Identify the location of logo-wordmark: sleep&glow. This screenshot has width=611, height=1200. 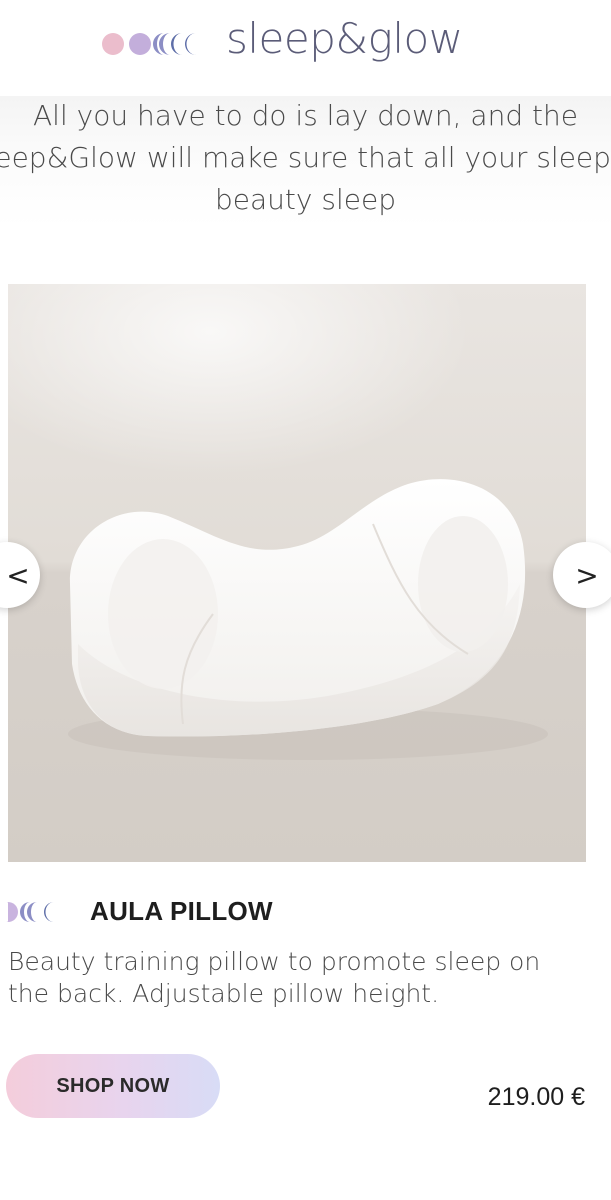
(344, 38).